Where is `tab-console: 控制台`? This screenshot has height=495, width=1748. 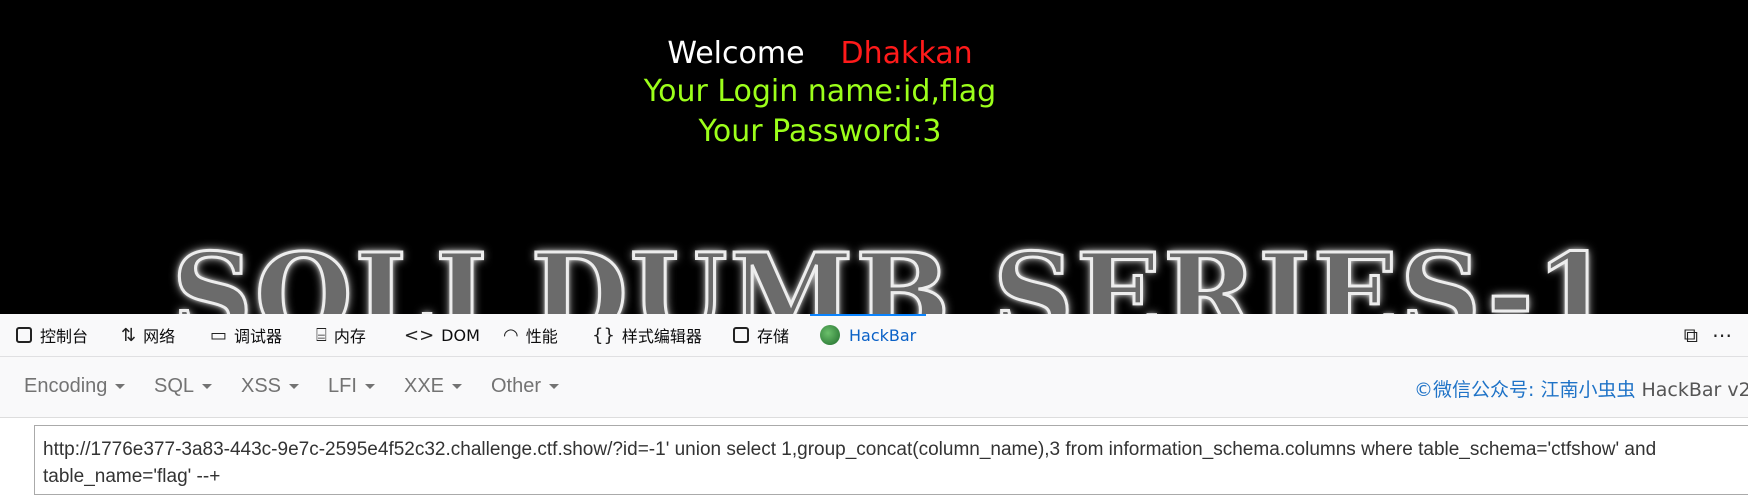
tab-console: 控制台 is located at coordinates (52, 335).